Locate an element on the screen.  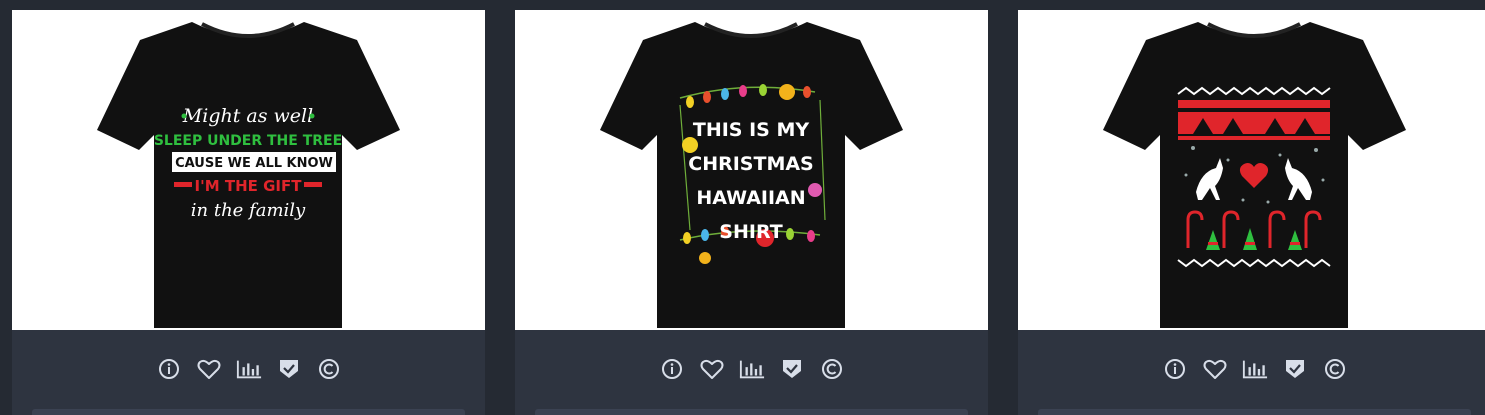
design-line: SHIRT is located at coordinates (750, 232).